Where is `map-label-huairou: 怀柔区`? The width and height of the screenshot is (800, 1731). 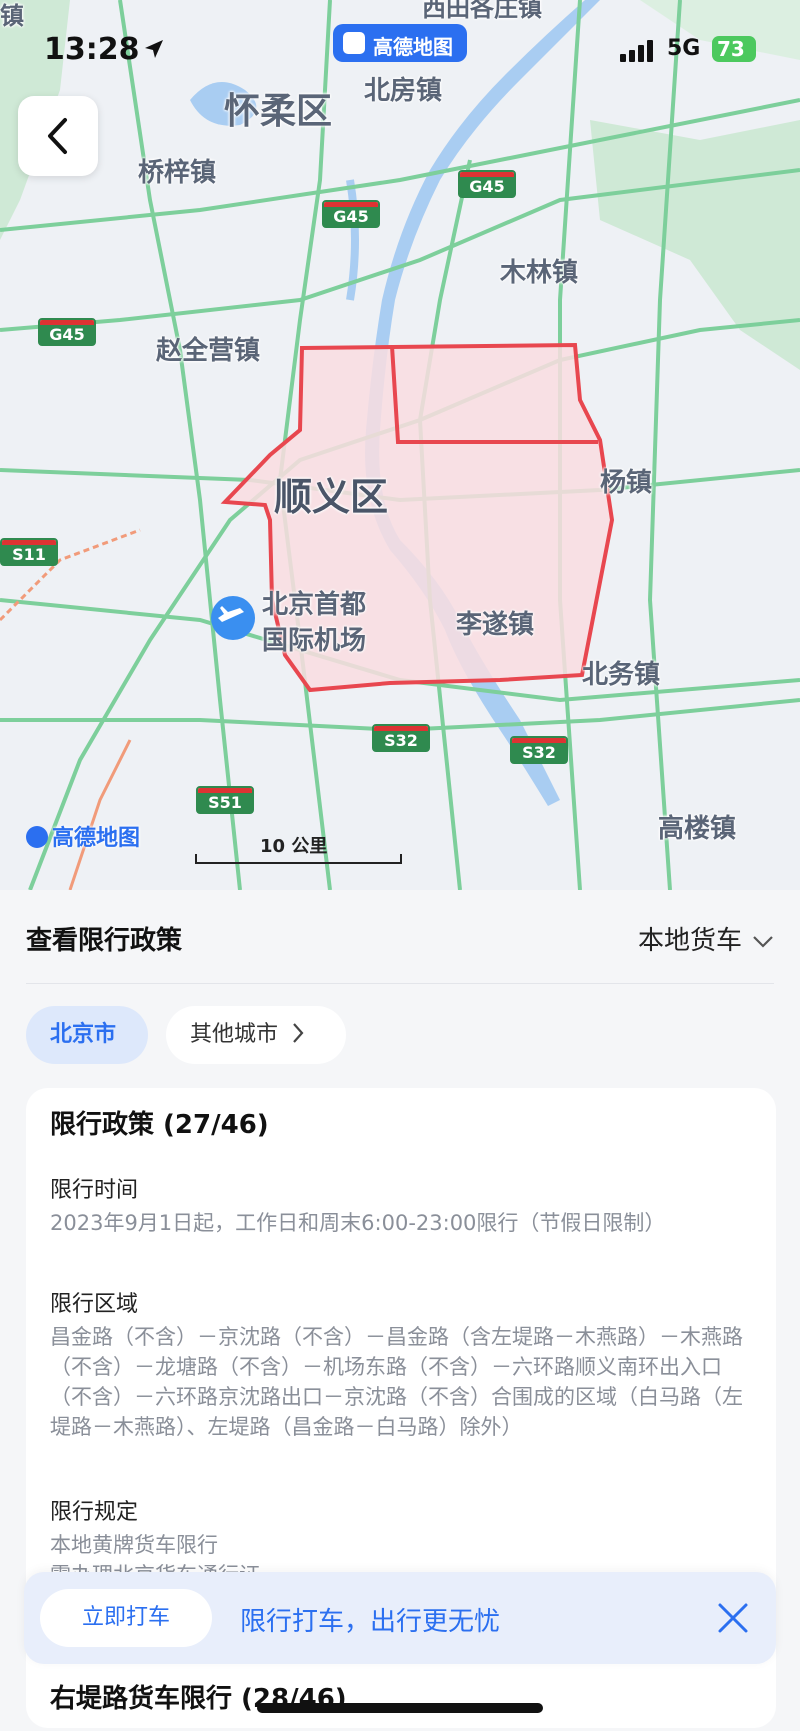 map-label-huairou: 怀柔区 is located at coordinates (278, 111).